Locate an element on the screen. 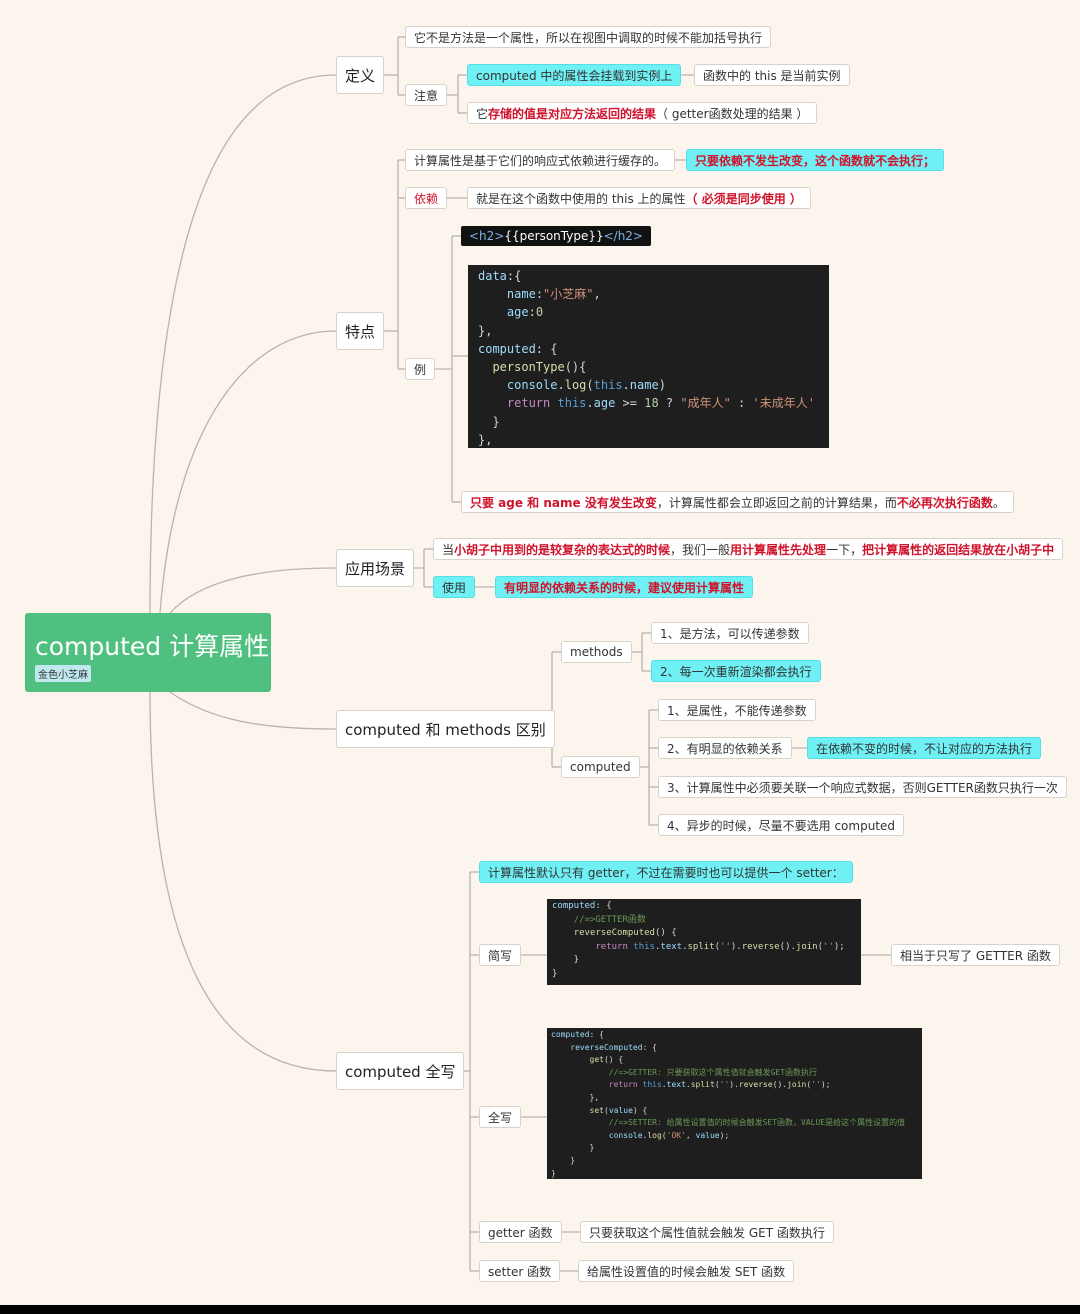 This screenshot has width=1080, height=1314. author-tag: 金色小芝麻 is located at coordinates (63, 673).